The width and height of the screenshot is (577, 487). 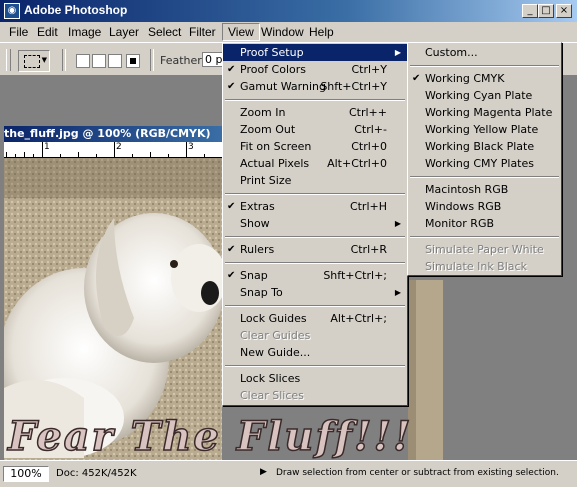 I want to click on menu-item-label: Proof Colors, so click(x=273, y=69).